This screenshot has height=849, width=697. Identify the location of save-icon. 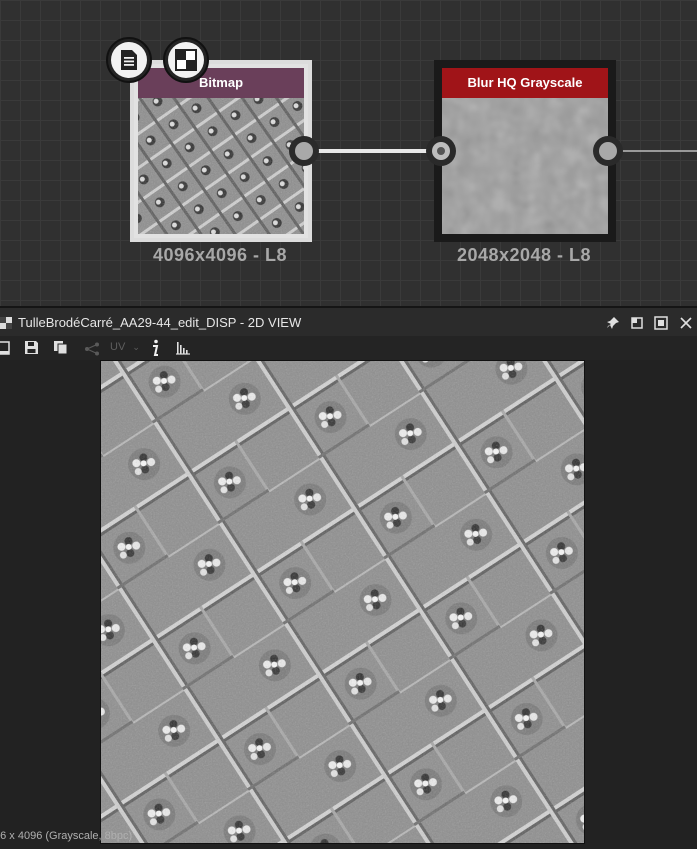
(31, 347).